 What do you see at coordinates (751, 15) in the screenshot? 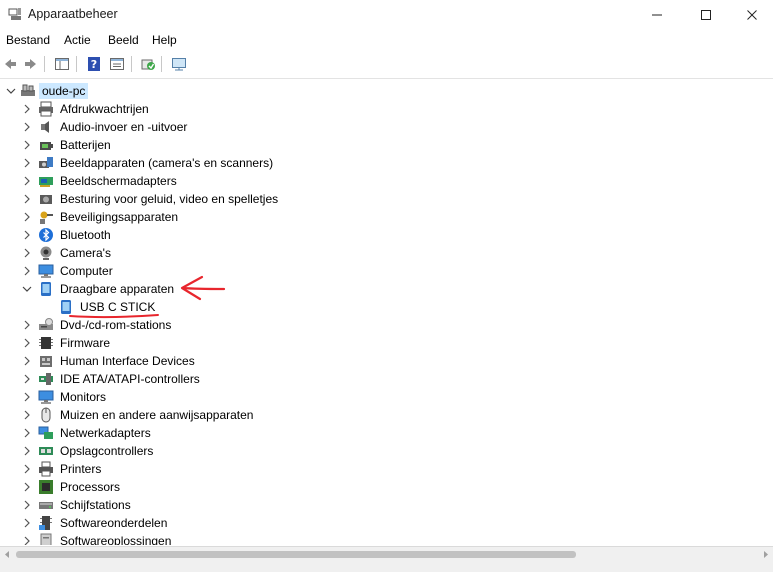
I see `close-button` at bounding box center [751, 15].